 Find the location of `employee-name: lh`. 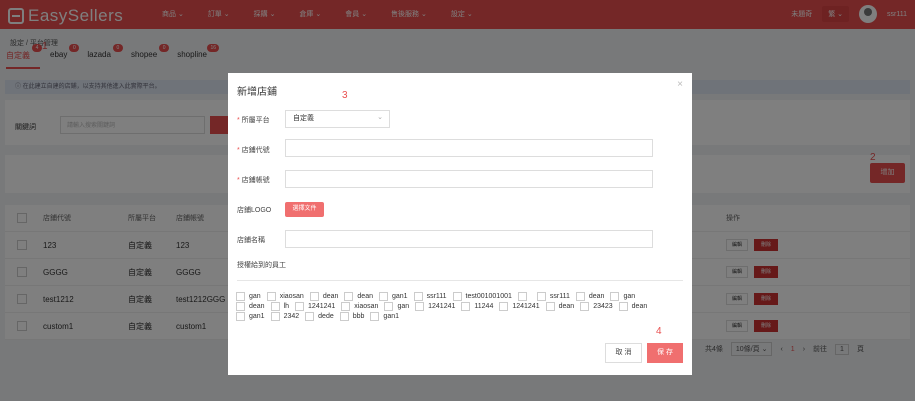

employee-name: lh is located at coordinates (286, 306).